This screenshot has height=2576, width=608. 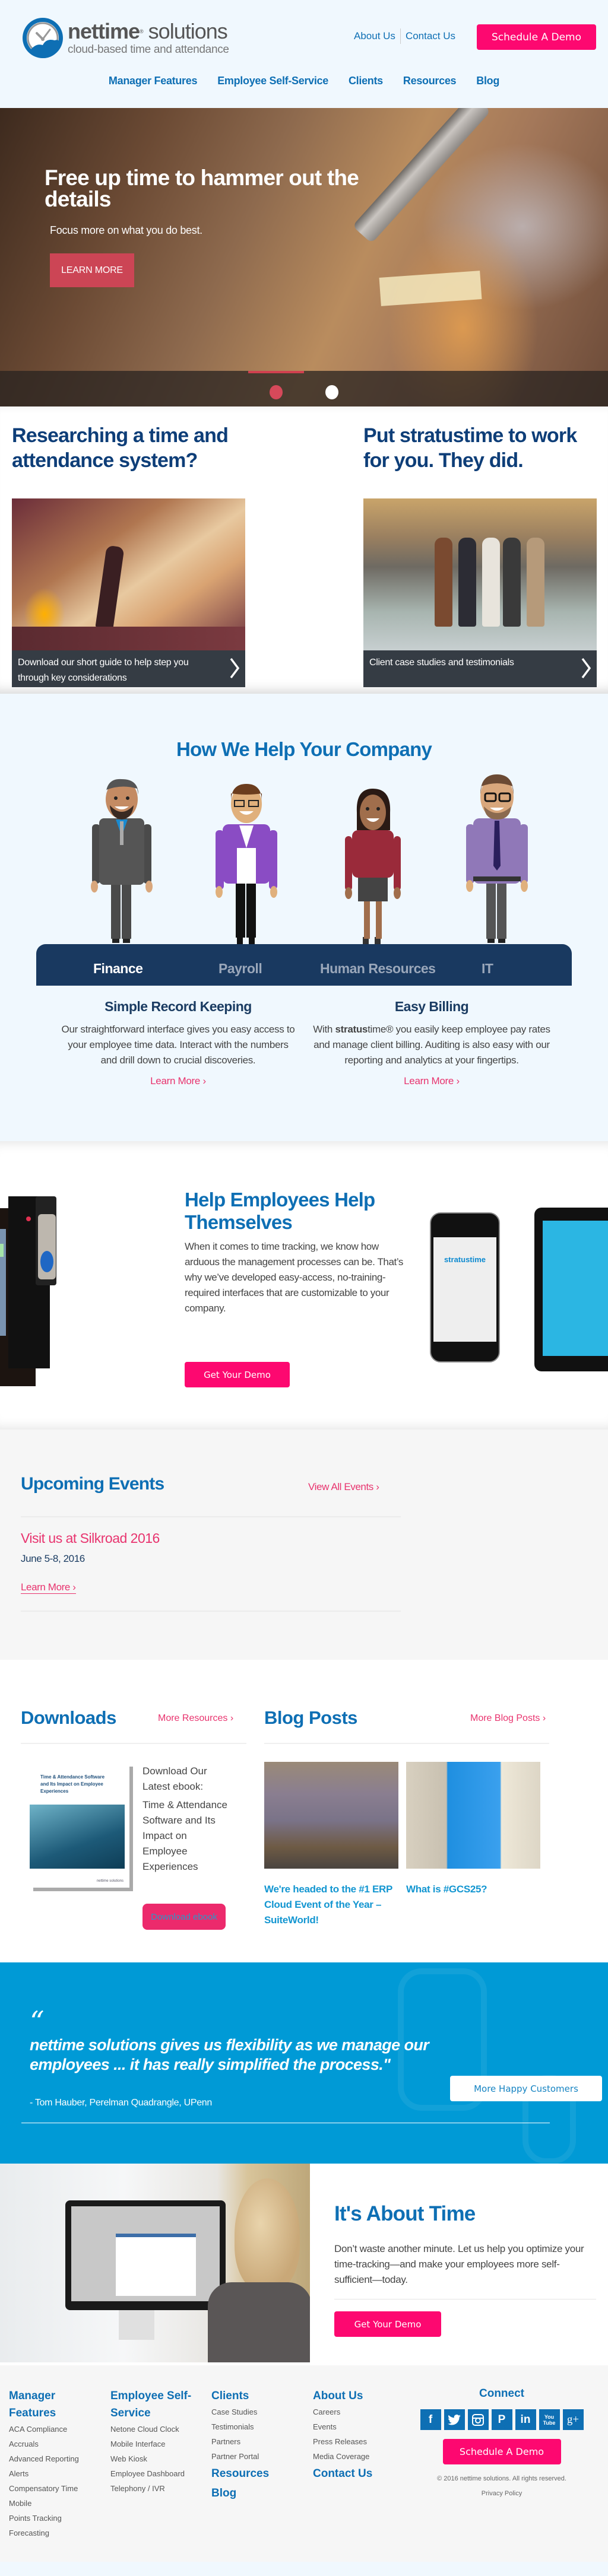 What do you see at coordinates (430, 81) in the screenshot?
I see `nav-resources: Resources` at bounding box center [430, 81].